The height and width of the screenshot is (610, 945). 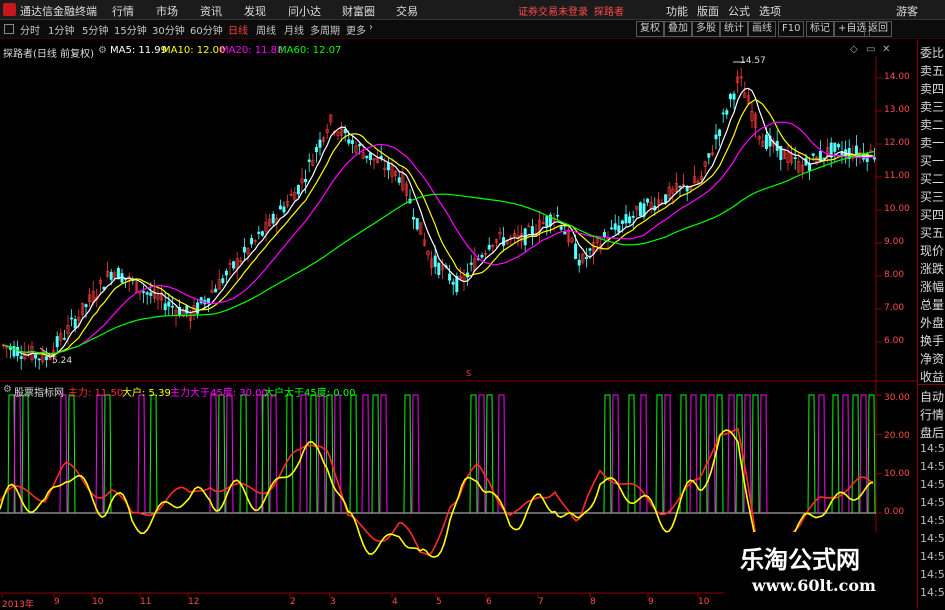 What do you see at coordinates (739, 11) in the screenshot?
I see `menu-item-formula: 公式` at bounding box center [739, 11].